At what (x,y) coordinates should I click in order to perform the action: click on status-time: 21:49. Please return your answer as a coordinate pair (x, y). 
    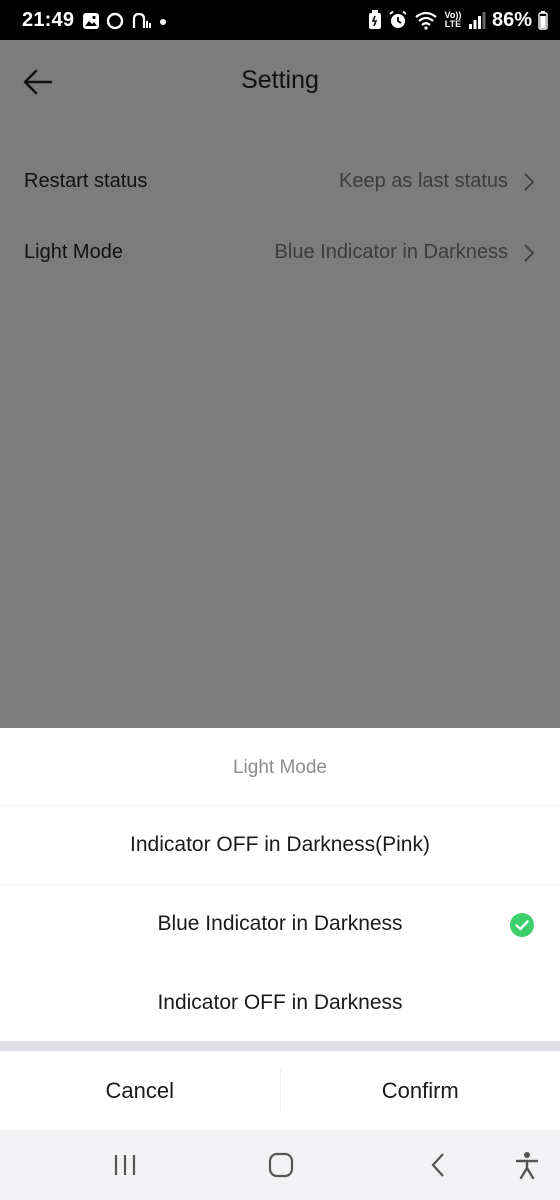
    Looking at the image, I should click on (48, 20).